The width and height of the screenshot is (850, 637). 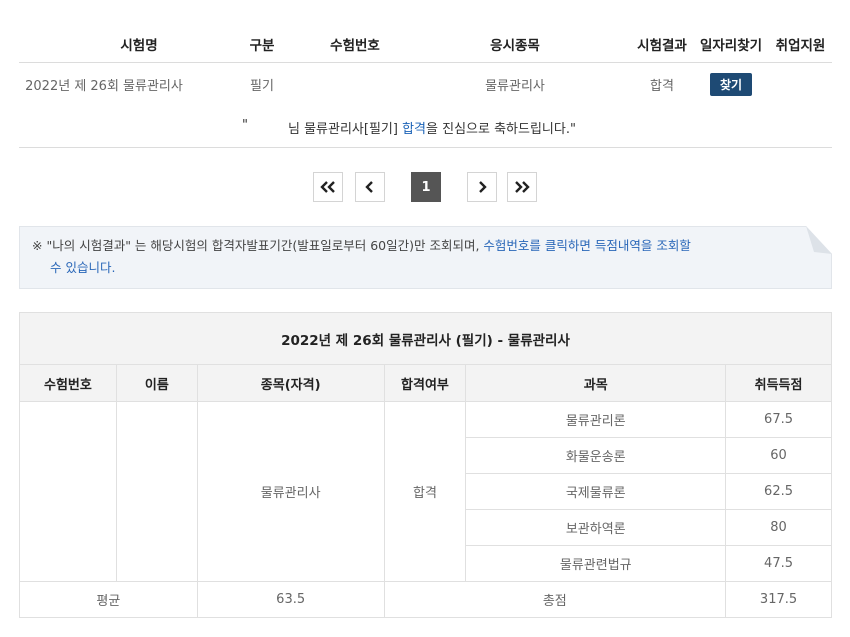 I want to click on notice-mark: ※, so click(x=37, y=245).